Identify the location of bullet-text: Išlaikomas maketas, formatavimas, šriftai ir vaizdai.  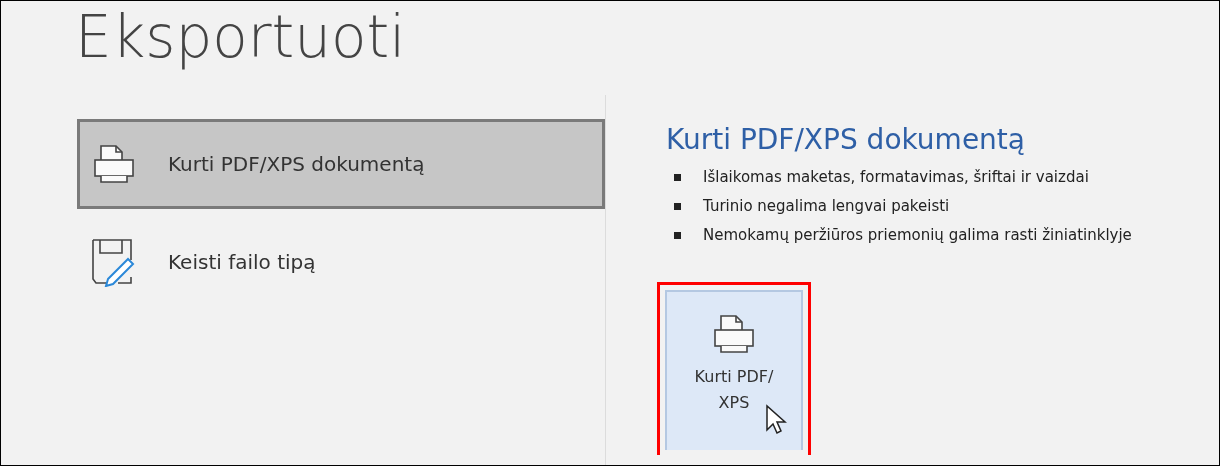
(896, 177).